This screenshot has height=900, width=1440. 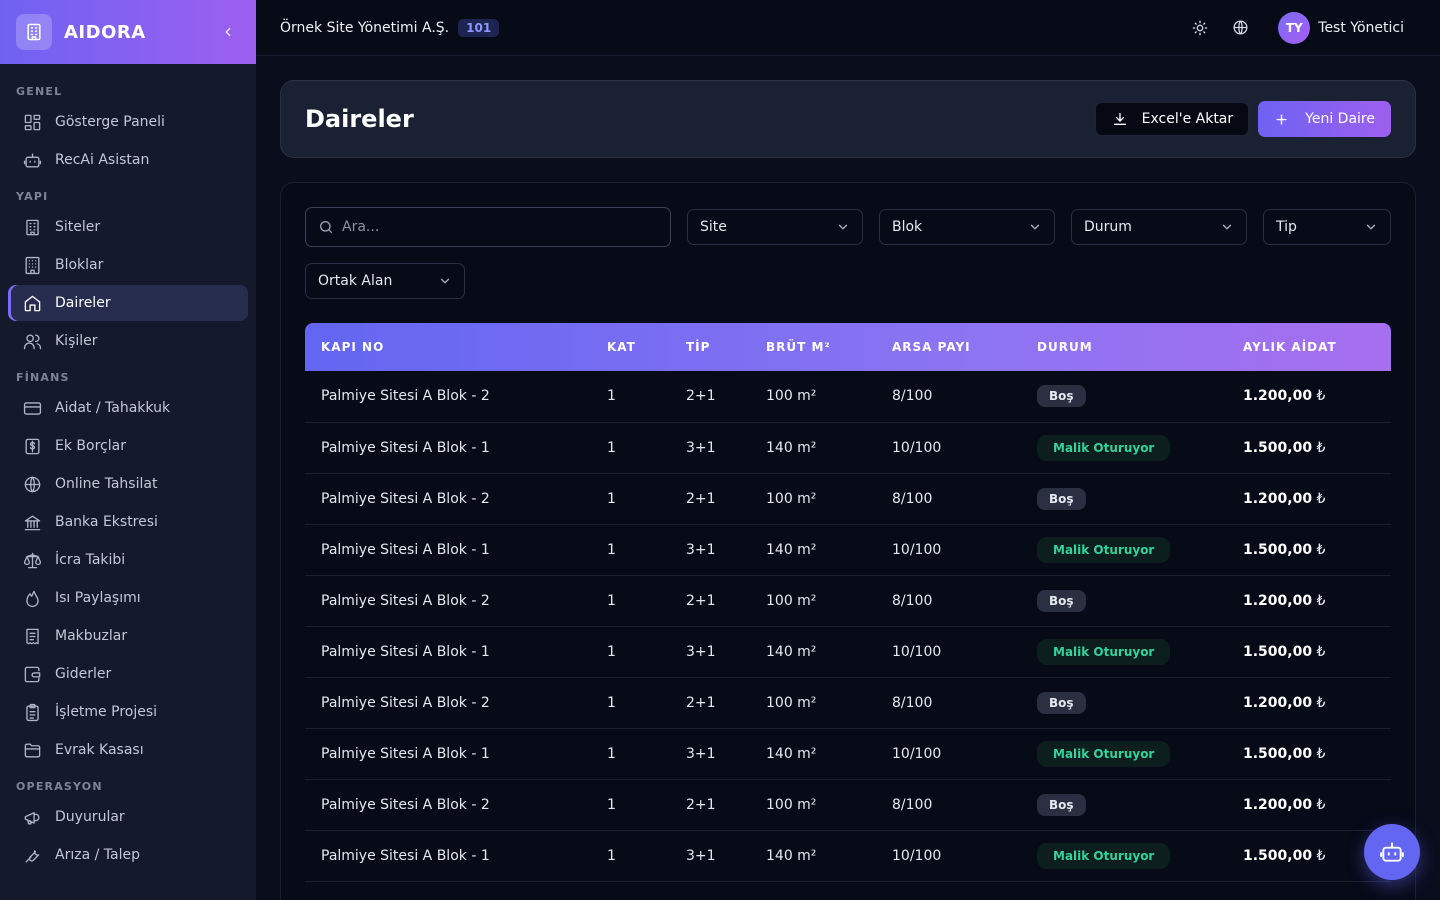 I want to click on user-menu: TY Test Yönetici, so click(x=1341, y=27).